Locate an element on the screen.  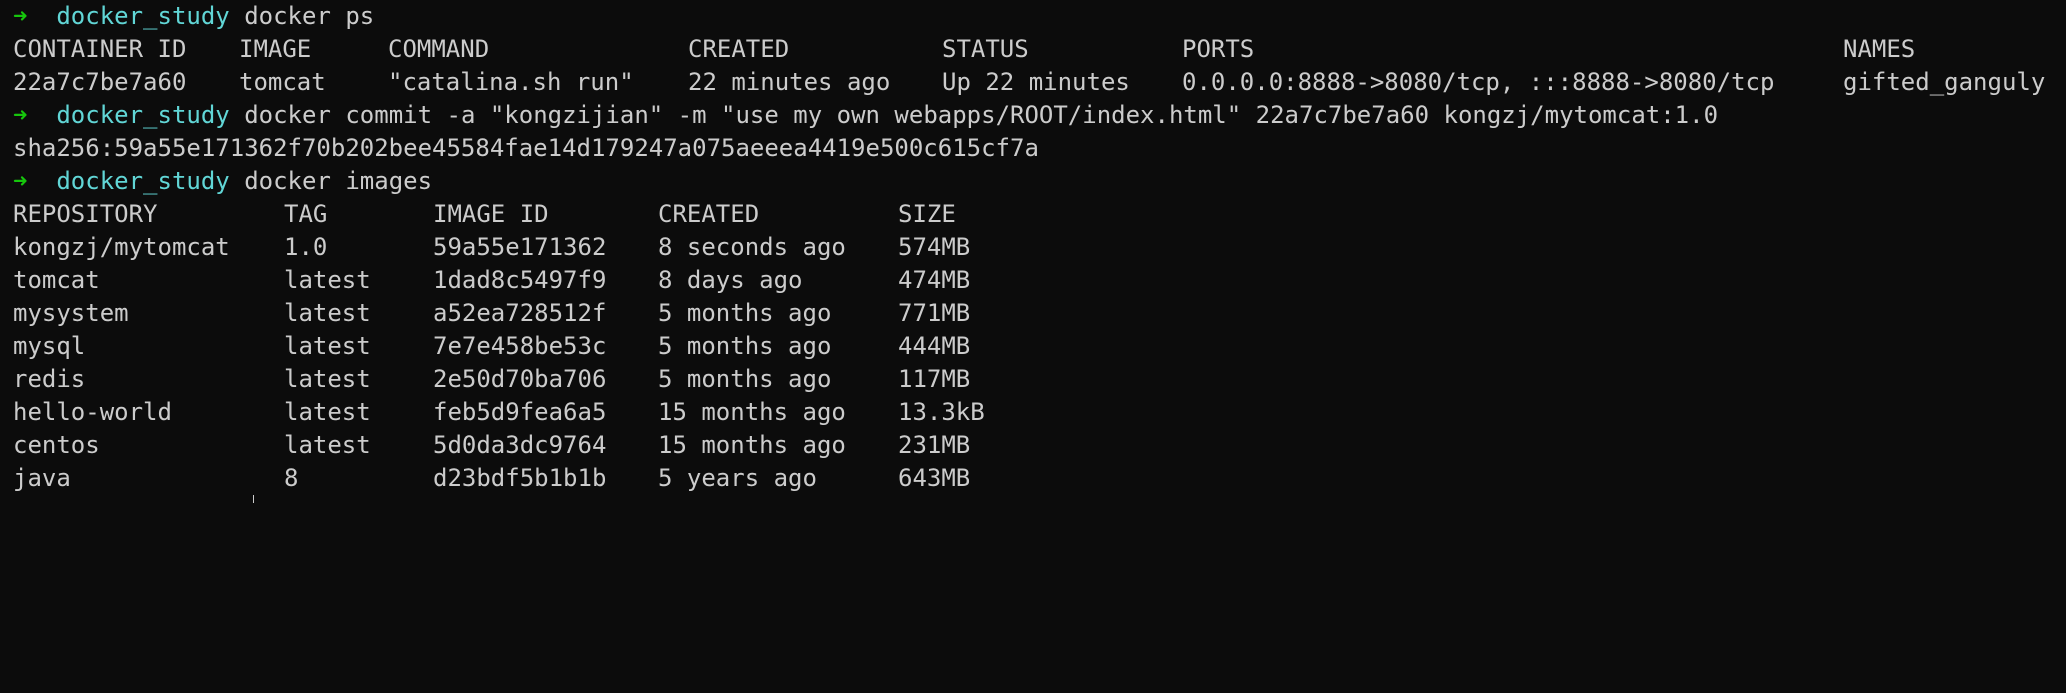
table-cell: mysystem is located at coordinates (71, 313).